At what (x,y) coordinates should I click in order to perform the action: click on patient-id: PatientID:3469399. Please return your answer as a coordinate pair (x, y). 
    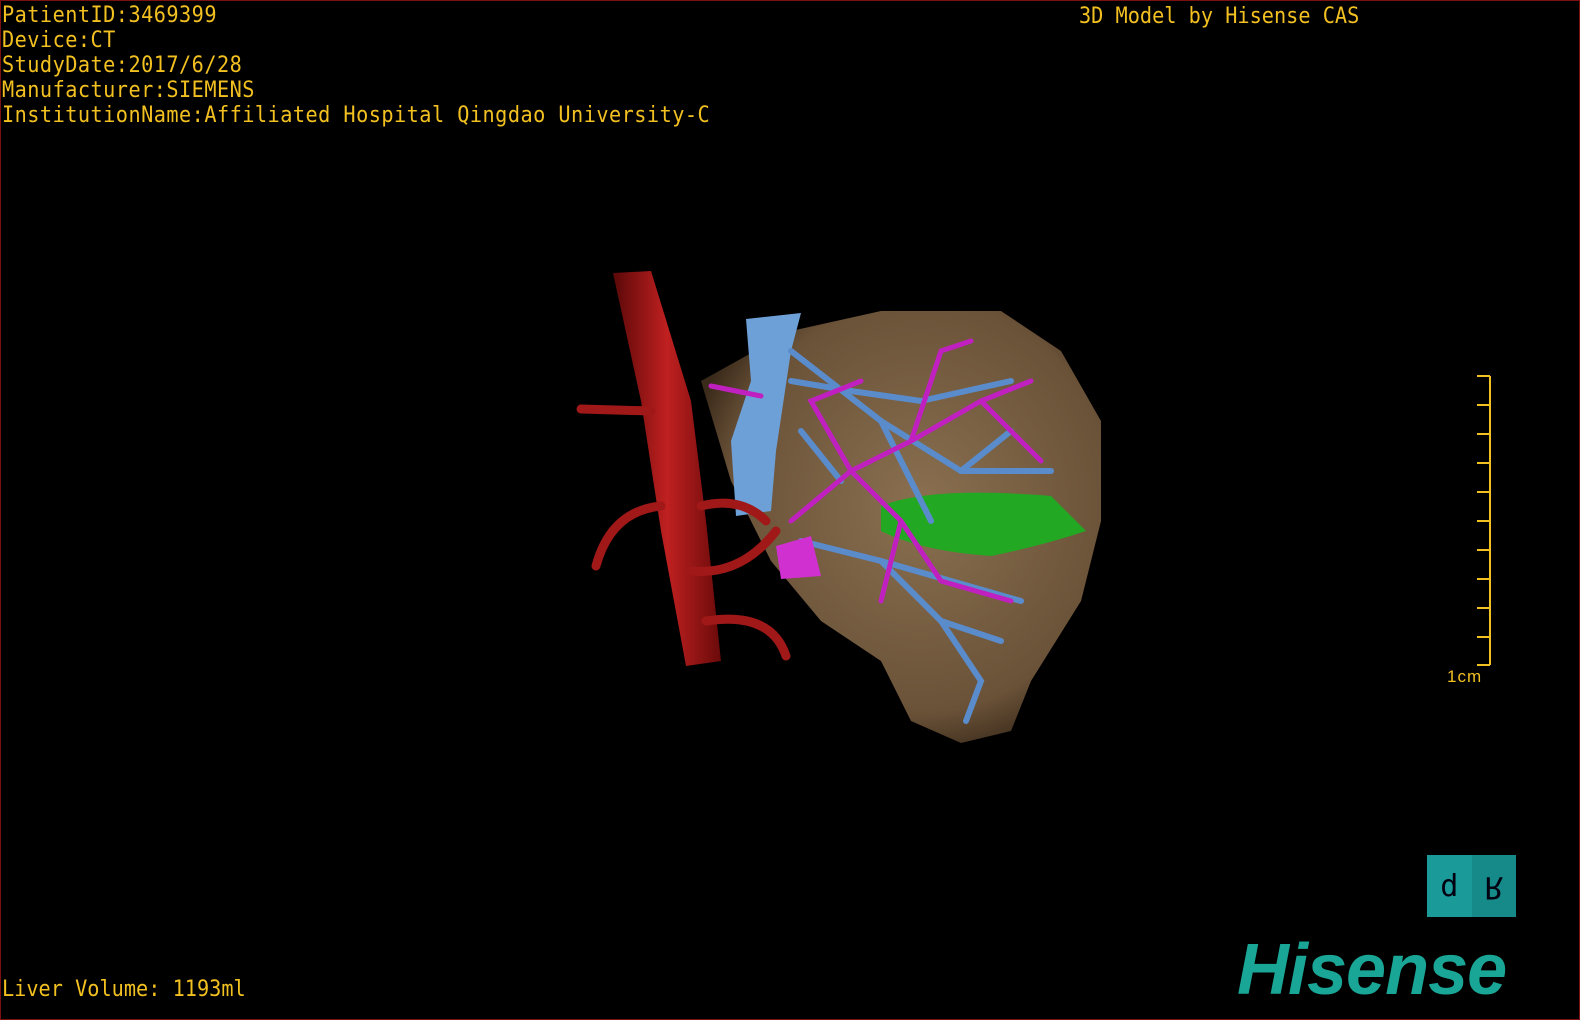
    Looking at the image, I should click on (109, 15).